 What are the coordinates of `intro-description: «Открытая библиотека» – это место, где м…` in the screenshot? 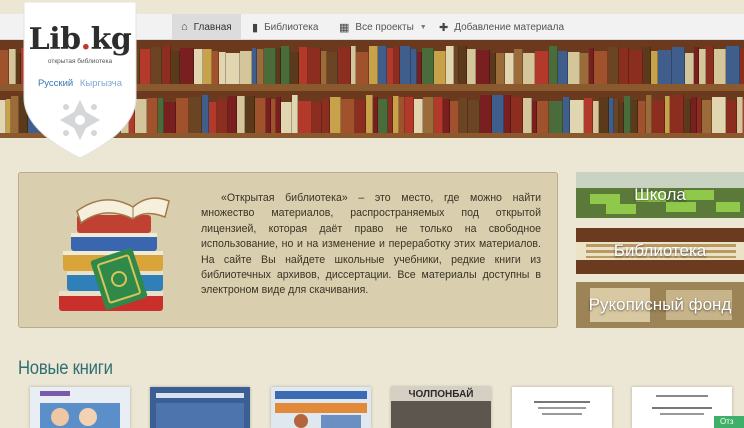 It's located at (371, 244).